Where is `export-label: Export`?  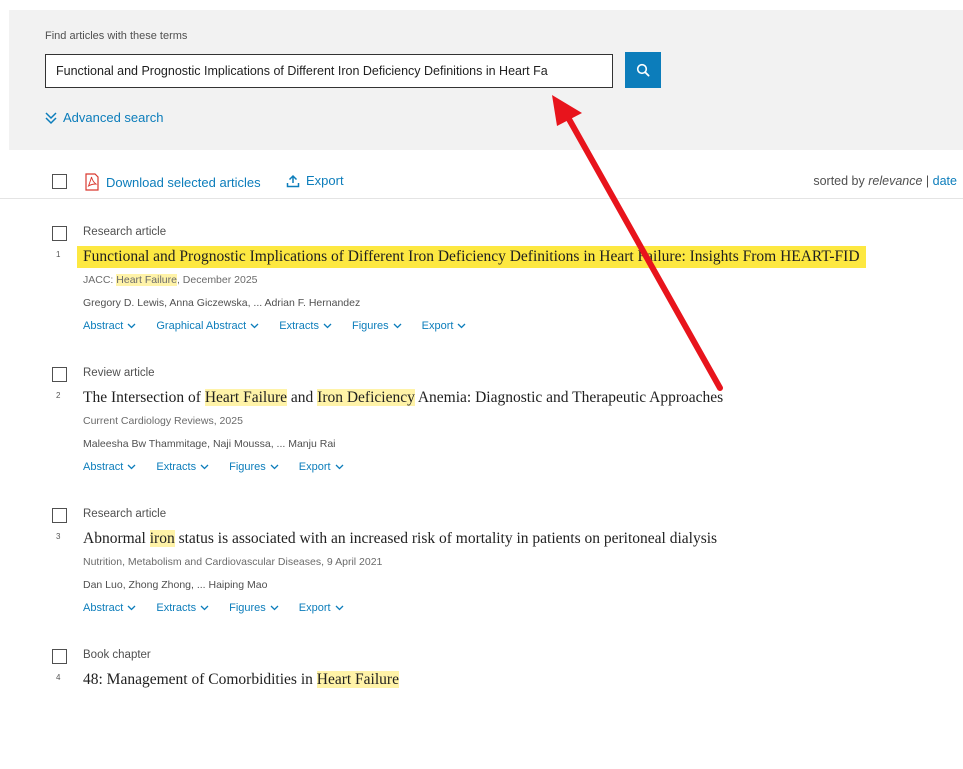
export-label: Export is located at coordinates (325, 180).